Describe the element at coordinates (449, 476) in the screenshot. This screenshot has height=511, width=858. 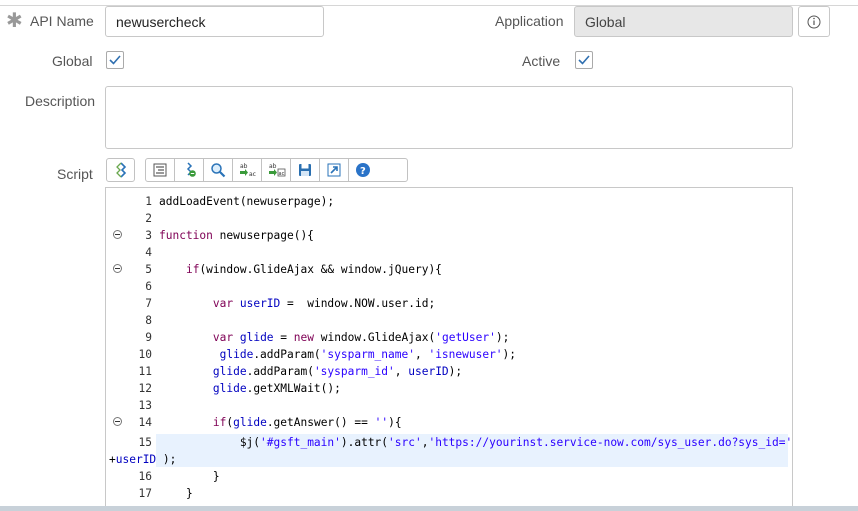
I see `code-line: 16 }` at that location.